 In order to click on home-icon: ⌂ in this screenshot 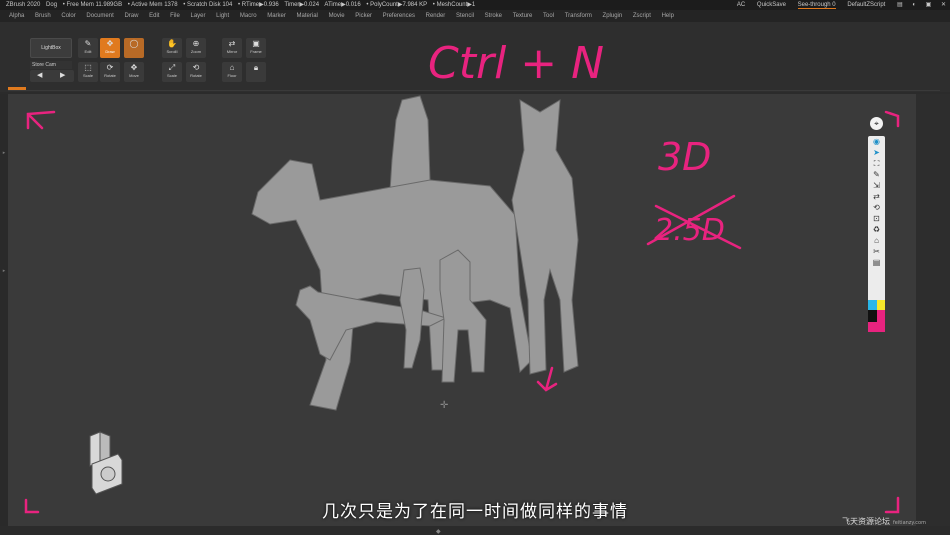, I will do `click(876, 240)`.